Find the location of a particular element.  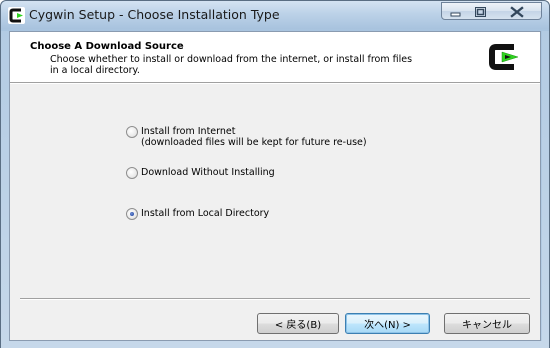

cygwin-logo-icon is located at coordinates (504, 57).